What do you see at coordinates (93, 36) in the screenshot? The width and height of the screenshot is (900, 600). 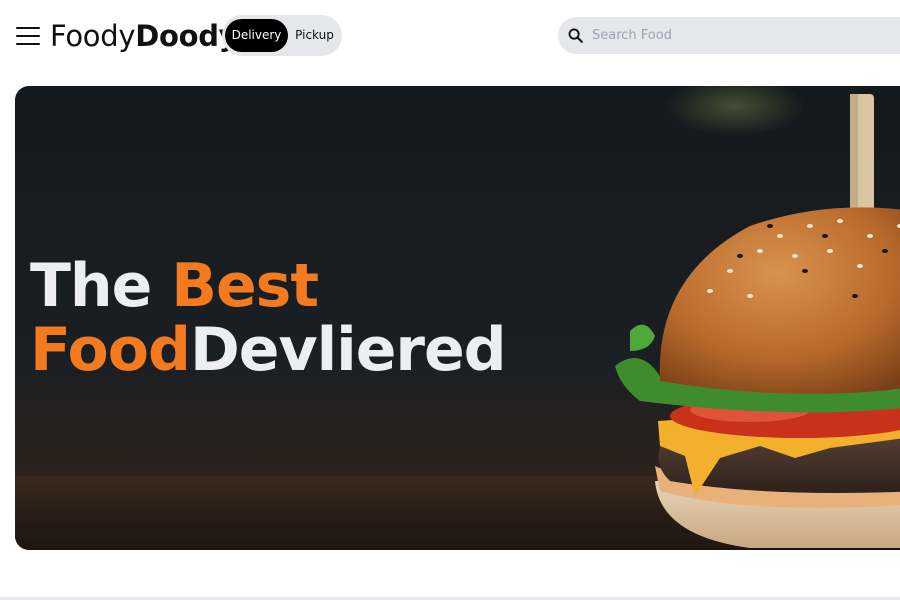 I see `logo-text-light: Foody` at bounding box center [93, 36].